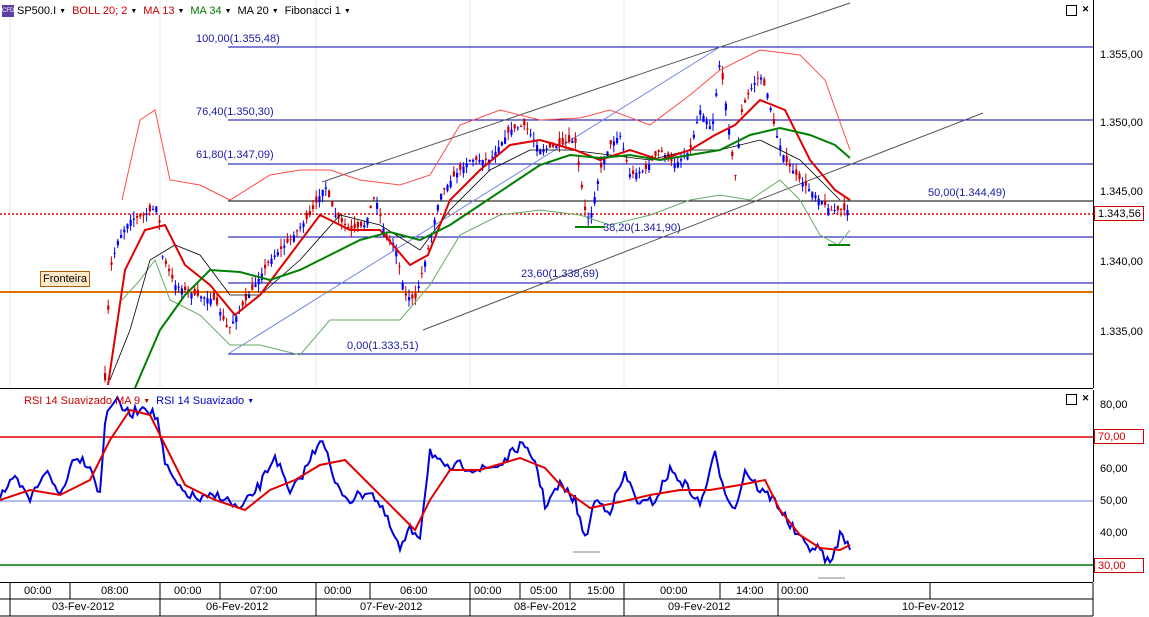  What do you see at coordinates (1121, 123) in the screenshot?
I see `price-tick: 1.350,00` at bounding box center [1121, 123].